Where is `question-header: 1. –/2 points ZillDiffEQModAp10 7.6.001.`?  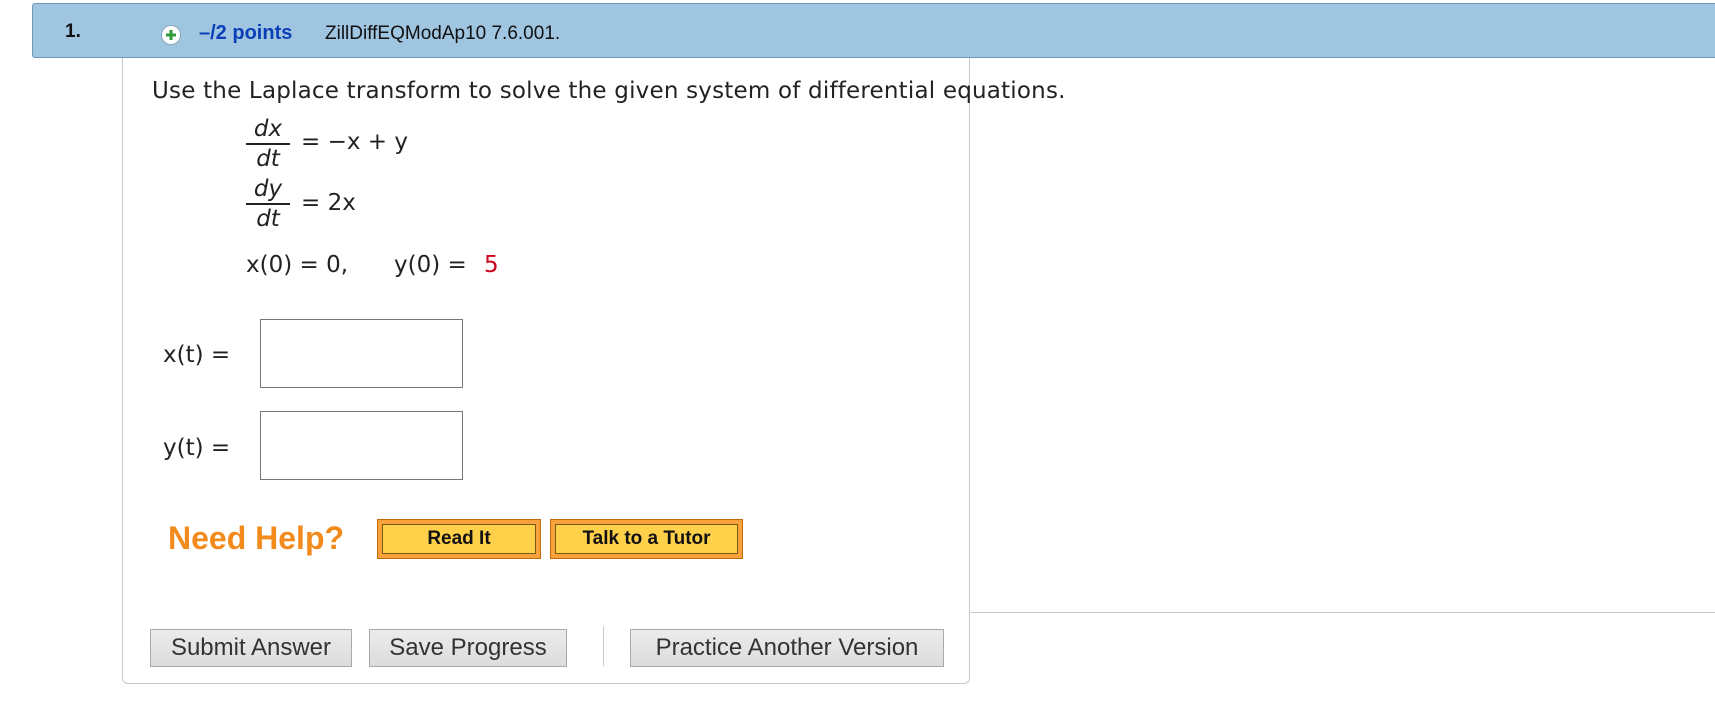
question-header: 1. –/2 points ZillDiffEQModAp10 7.6.001. is located at coordinates (873, 30).